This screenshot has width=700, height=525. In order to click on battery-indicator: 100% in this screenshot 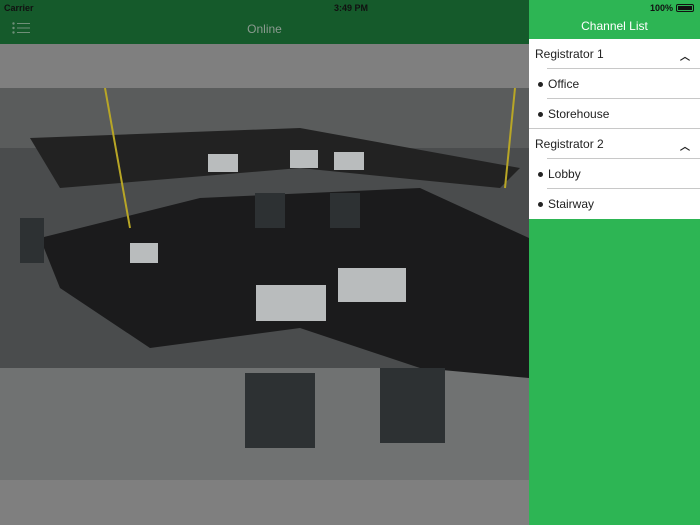, I will do `click(672, 8)`.